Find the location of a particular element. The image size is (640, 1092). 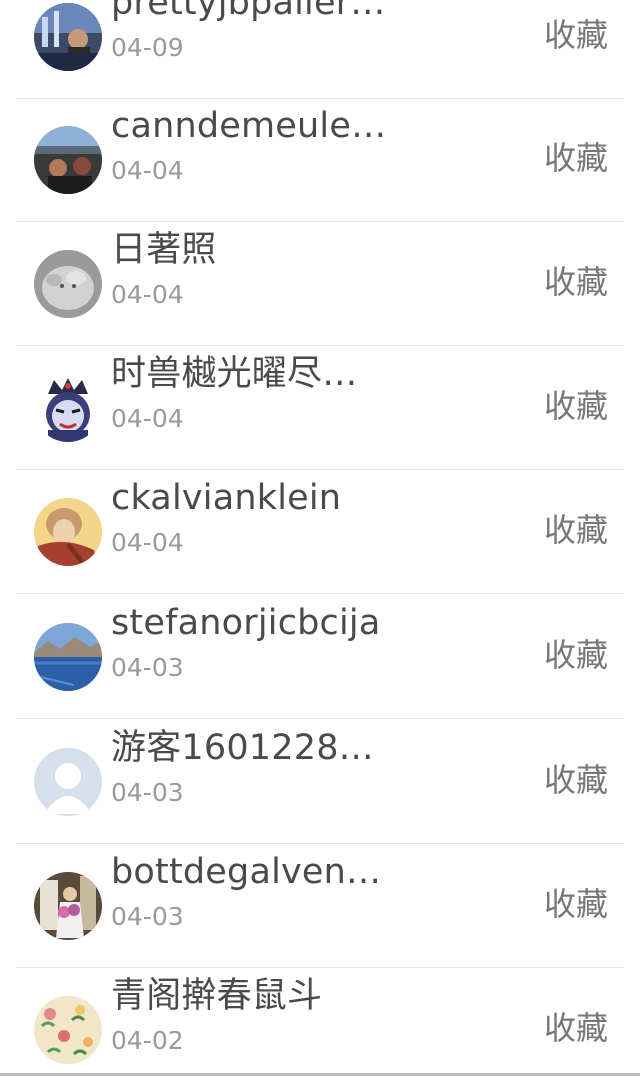

username: ckalvianklein is located at coordinates (226, 498).